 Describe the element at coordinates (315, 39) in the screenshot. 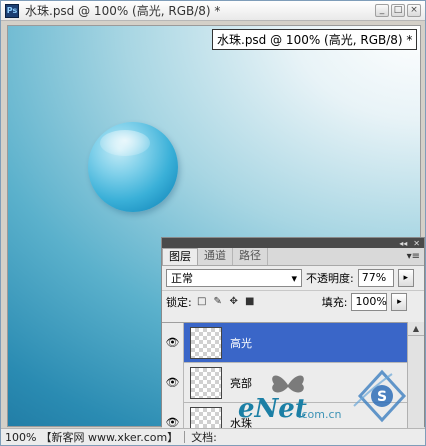

I see `document-tooltip: 水珠.psd @ 100% (高光, RGB/8) *` at that location.